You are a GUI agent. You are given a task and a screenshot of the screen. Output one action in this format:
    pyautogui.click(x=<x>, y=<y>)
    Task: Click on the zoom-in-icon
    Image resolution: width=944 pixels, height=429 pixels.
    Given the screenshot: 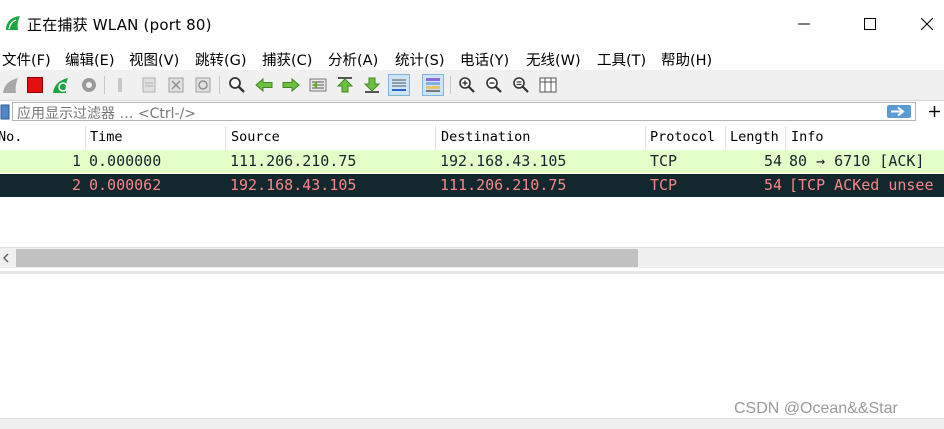 What is the action you would take?
    pyautogui.click(x=467, y=85)
    